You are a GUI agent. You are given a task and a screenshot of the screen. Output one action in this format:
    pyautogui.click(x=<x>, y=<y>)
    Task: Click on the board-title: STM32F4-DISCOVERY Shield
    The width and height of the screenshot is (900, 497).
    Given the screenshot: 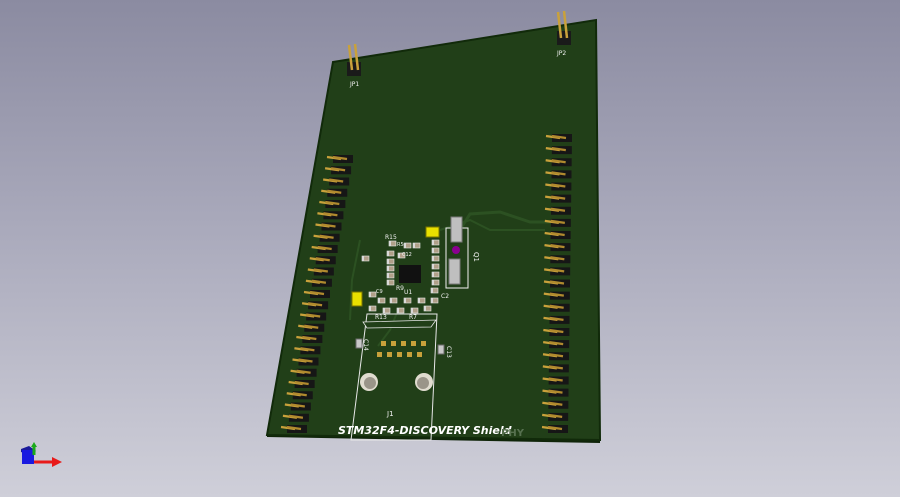 What is the action you would take?
    pyautogui.click(x=425, y=430)
    